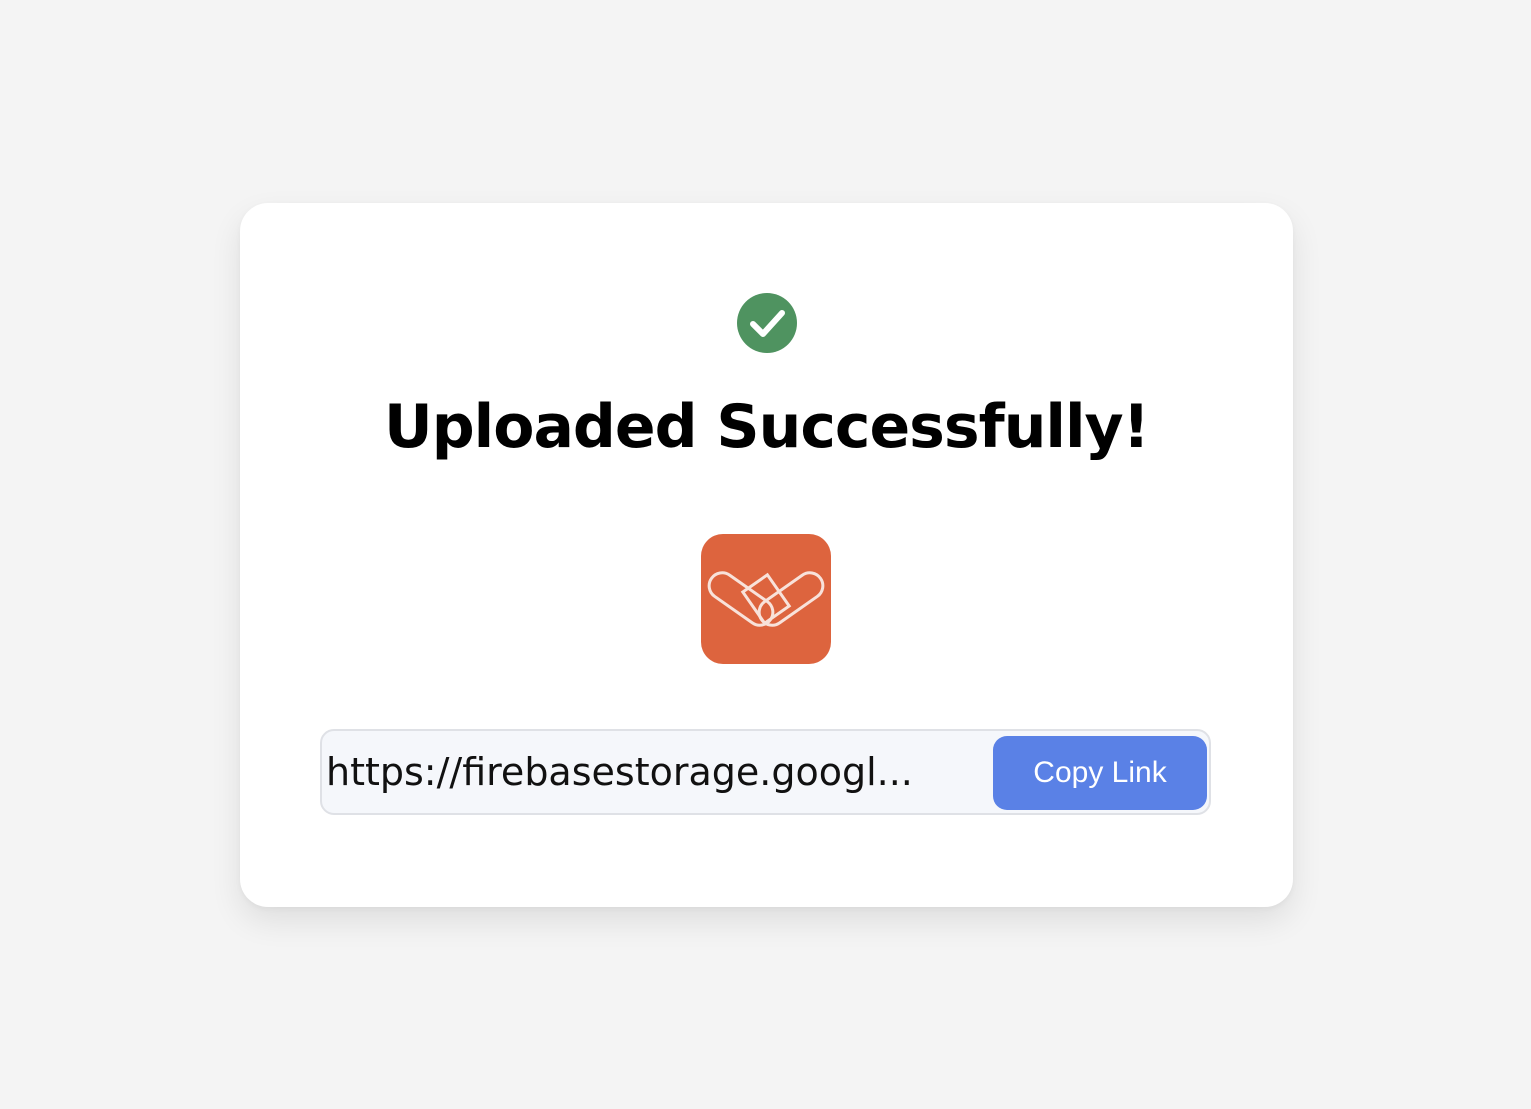 The width and height of the screenshot is (1531, 1109). What do you see at coordinates (1100, 773) in the screenshot?
I see `copy-link-button: Copy Link` at bounding box center [1100, 773].